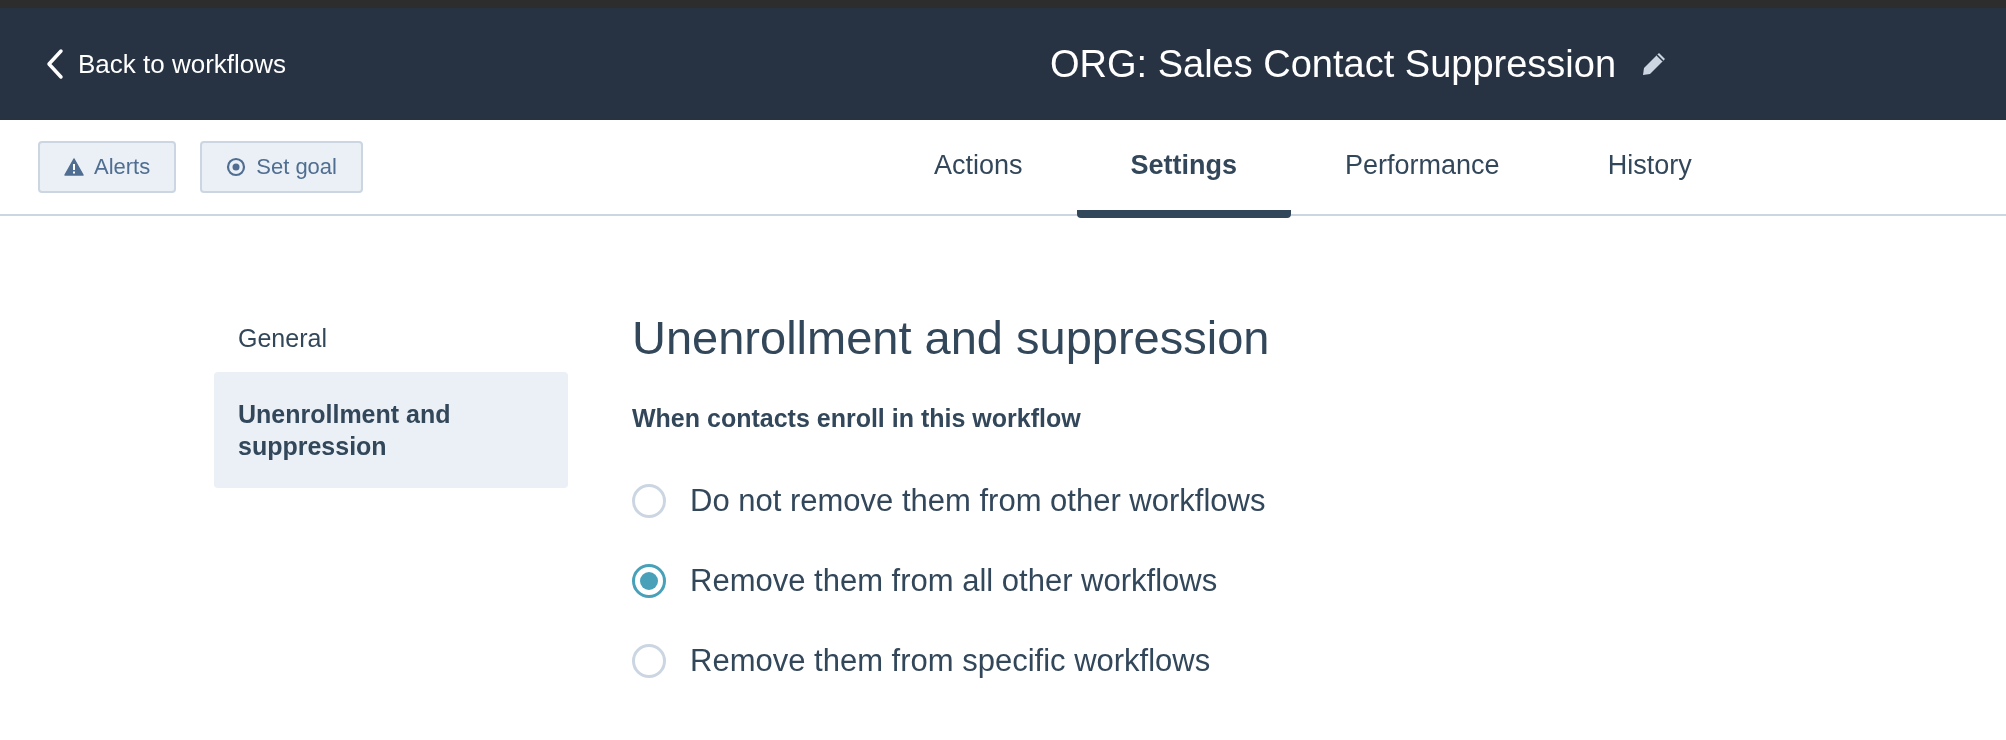 Image resolution: width=2006 pixels, height=740 pixels. I want to click on option-label: Do not remove them from other workflows, so click(978, 501).